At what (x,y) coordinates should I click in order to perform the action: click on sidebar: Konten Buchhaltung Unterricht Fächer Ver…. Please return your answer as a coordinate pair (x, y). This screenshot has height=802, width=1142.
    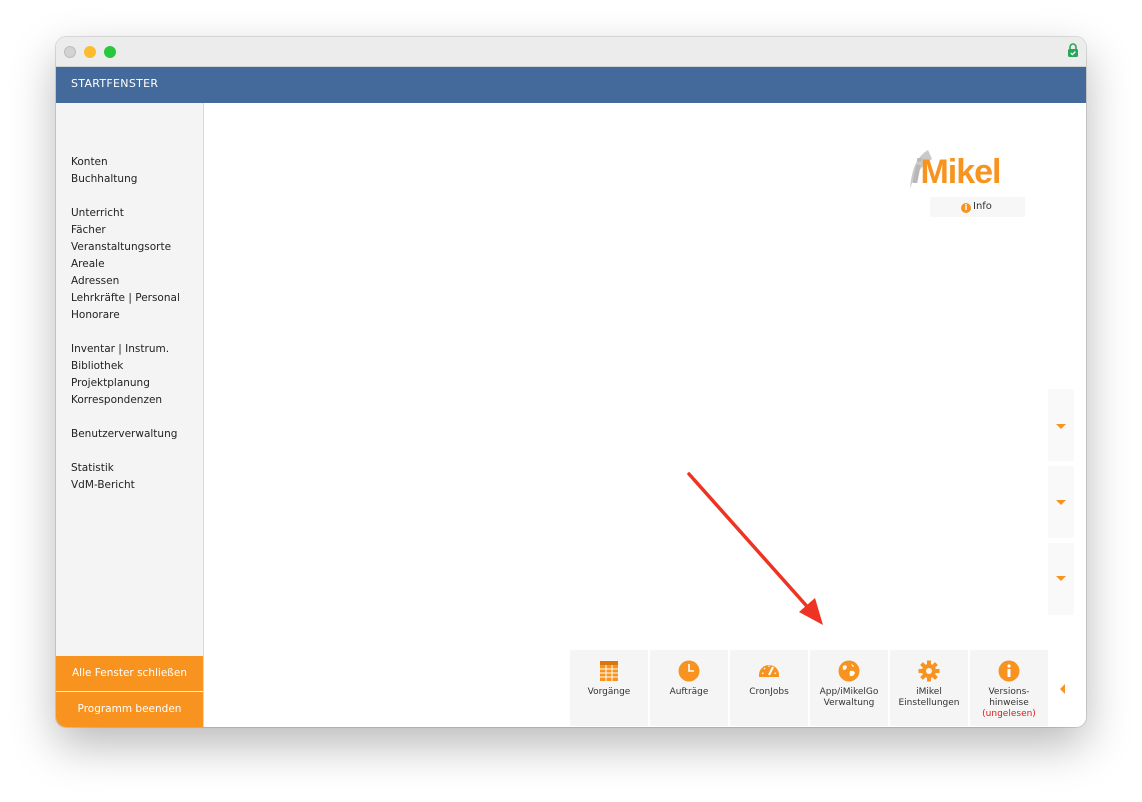
    Looking at the image, I should click on (130, 415).